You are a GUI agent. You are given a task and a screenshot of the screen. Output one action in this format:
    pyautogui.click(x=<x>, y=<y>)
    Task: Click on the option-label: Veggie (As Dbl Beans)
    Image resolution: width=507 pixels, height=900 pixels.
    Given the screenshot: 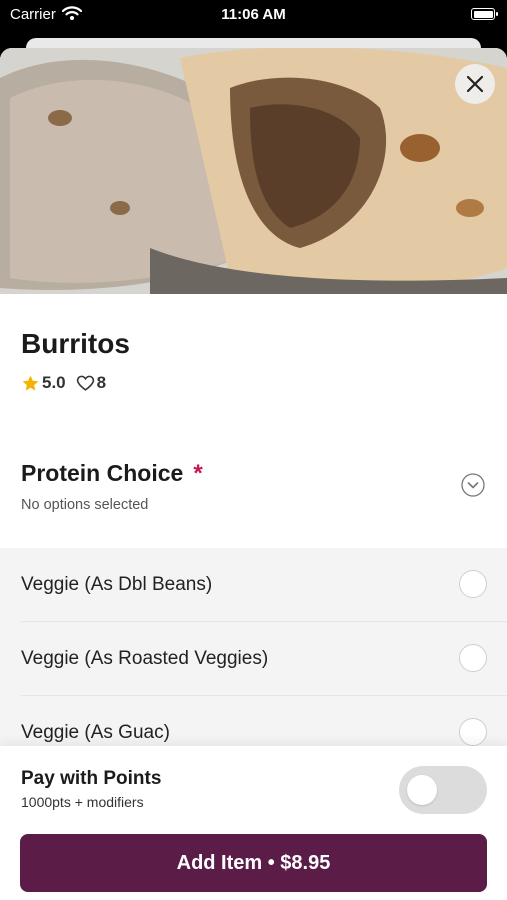 What is the action you would take?
    pyautogui.click(x=117, y=584)
    